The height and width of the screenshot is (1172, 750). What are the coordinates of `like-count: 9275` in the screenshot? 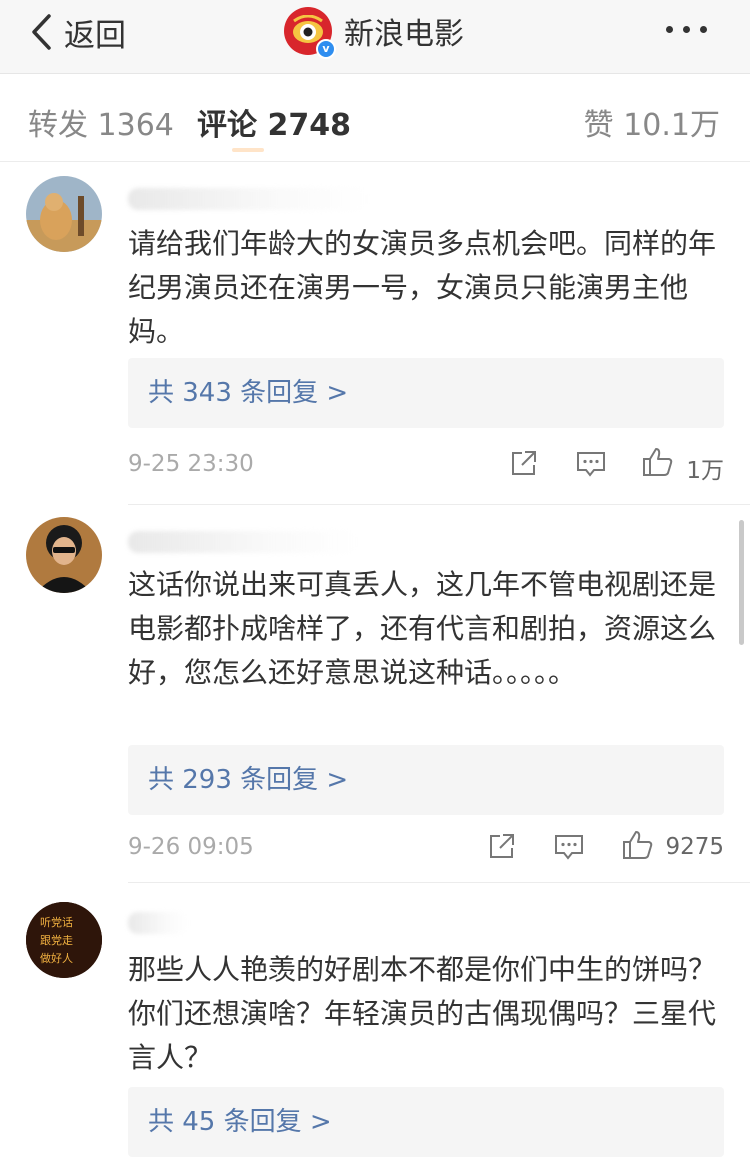 It's located at (694, 847).